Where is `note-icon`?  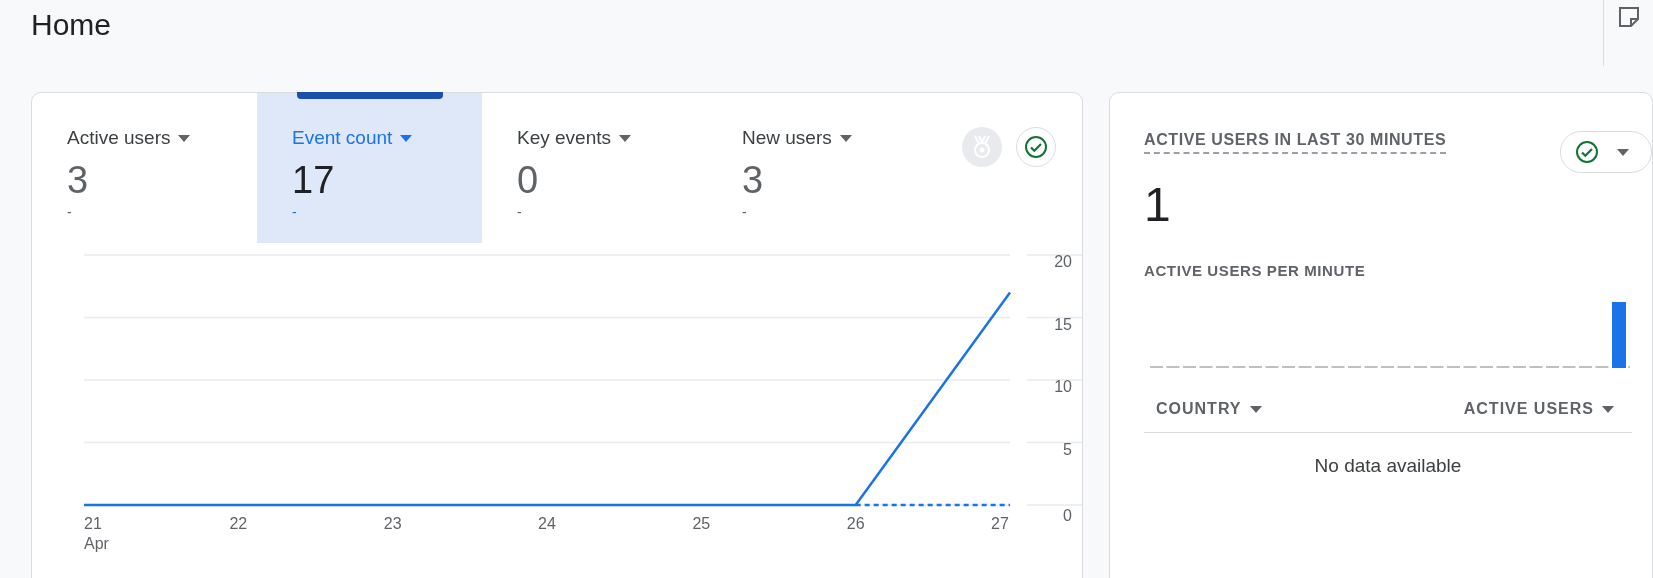 note-icon is located at coordinates (1628, 17).